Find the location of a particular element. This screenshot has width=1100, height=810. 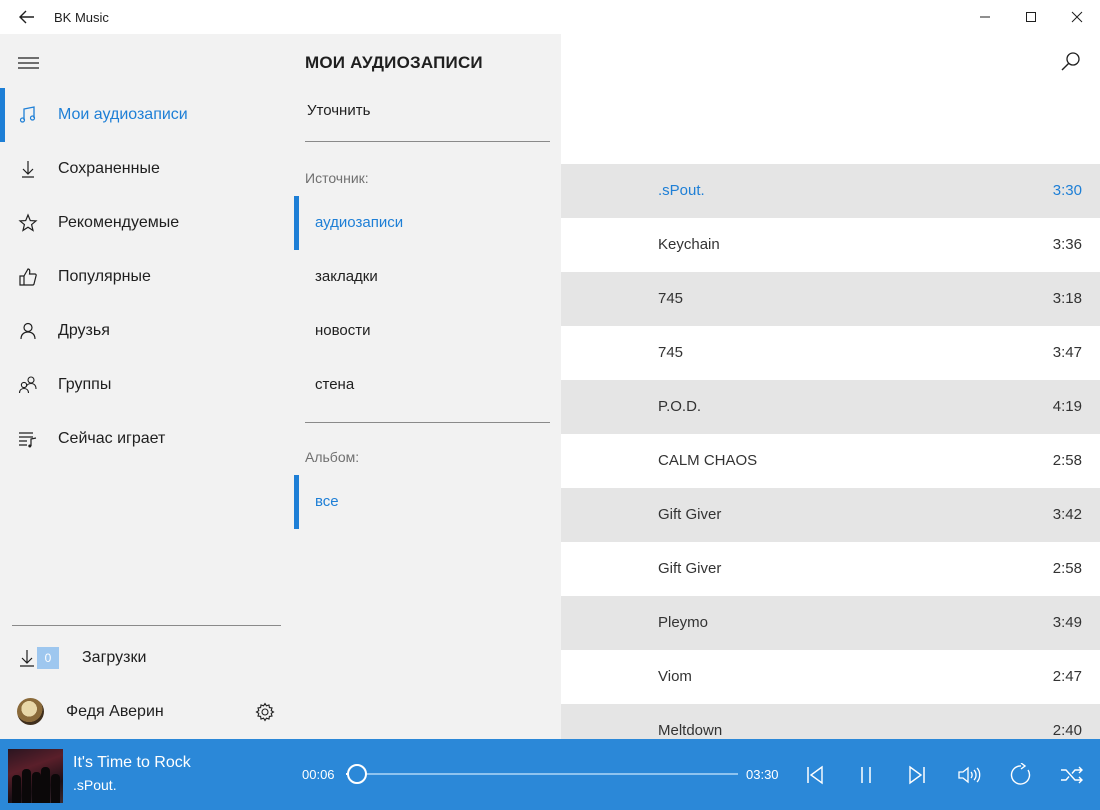

skip-next-icon is located at coordinates (917, 775).